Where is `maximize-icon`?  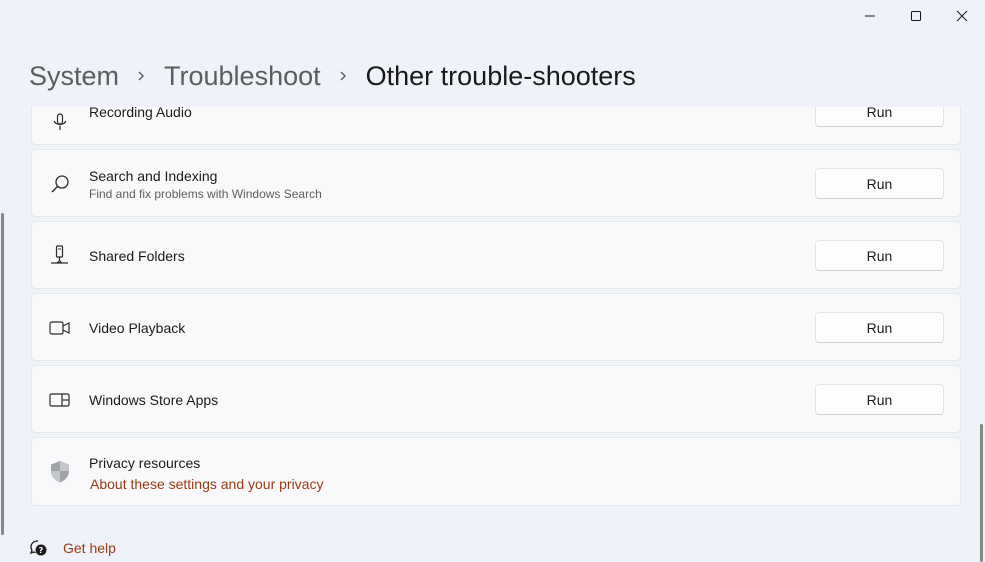 maximize-icon is located at coordinates (916, 16).